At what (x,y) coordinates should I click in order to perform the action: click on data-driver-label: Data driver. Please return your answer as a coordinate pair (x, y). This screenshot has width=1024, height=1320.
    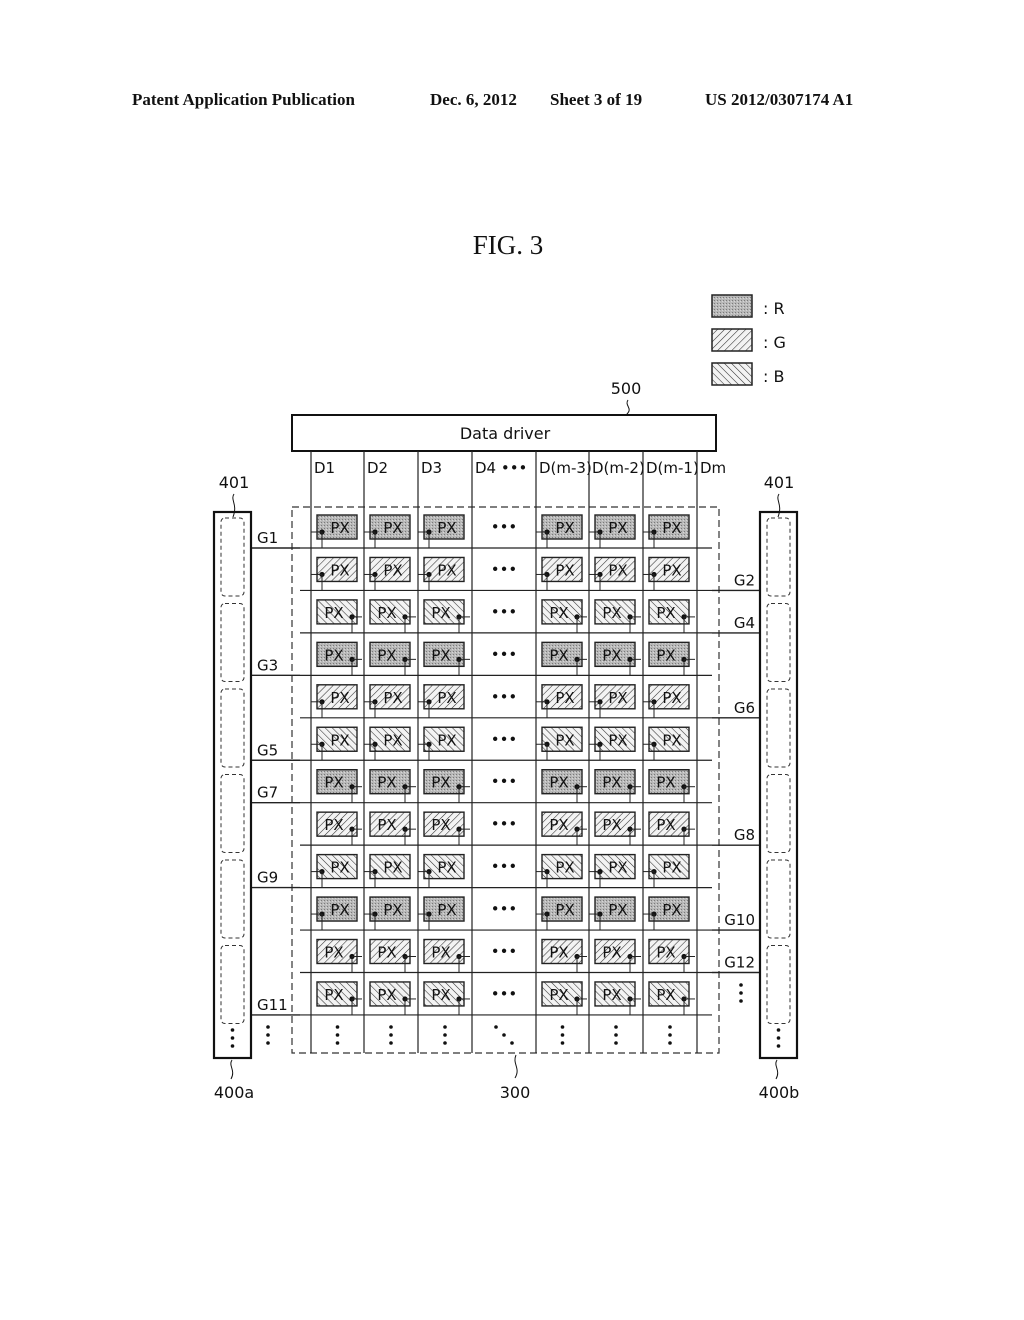
    Looking at the image, I should click on (505, 433).